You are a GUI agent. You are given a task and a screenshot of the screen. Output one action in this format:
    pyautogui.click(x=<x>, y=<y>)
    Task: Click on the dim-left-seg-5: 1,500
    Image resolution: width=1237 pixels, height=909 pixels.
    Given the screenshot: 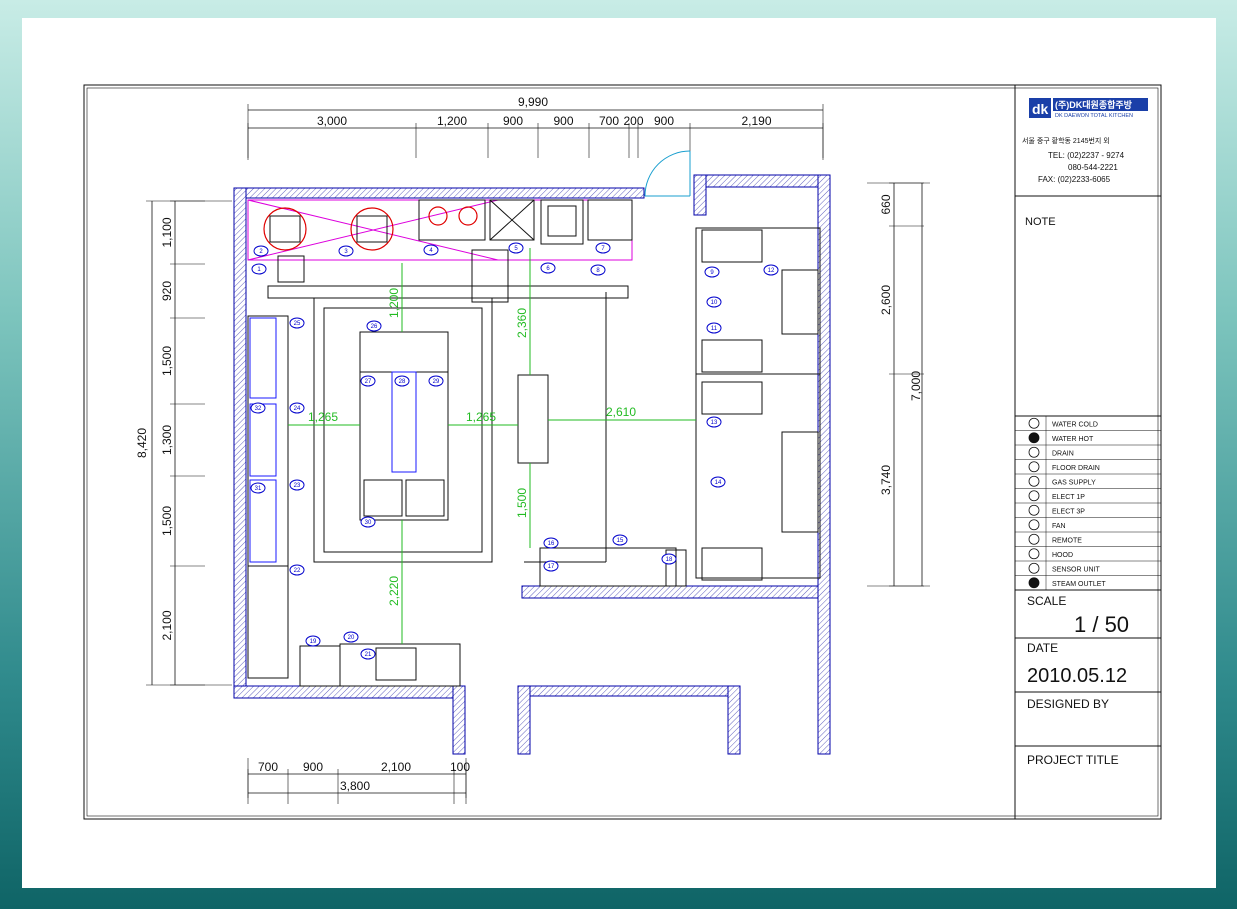 What is the action you would take?
    pyautogui.click(x=167, y=521)
    